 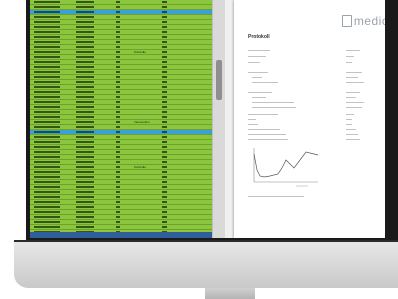 I want to click on logo-text: medicus, so click(x=369, y=21).